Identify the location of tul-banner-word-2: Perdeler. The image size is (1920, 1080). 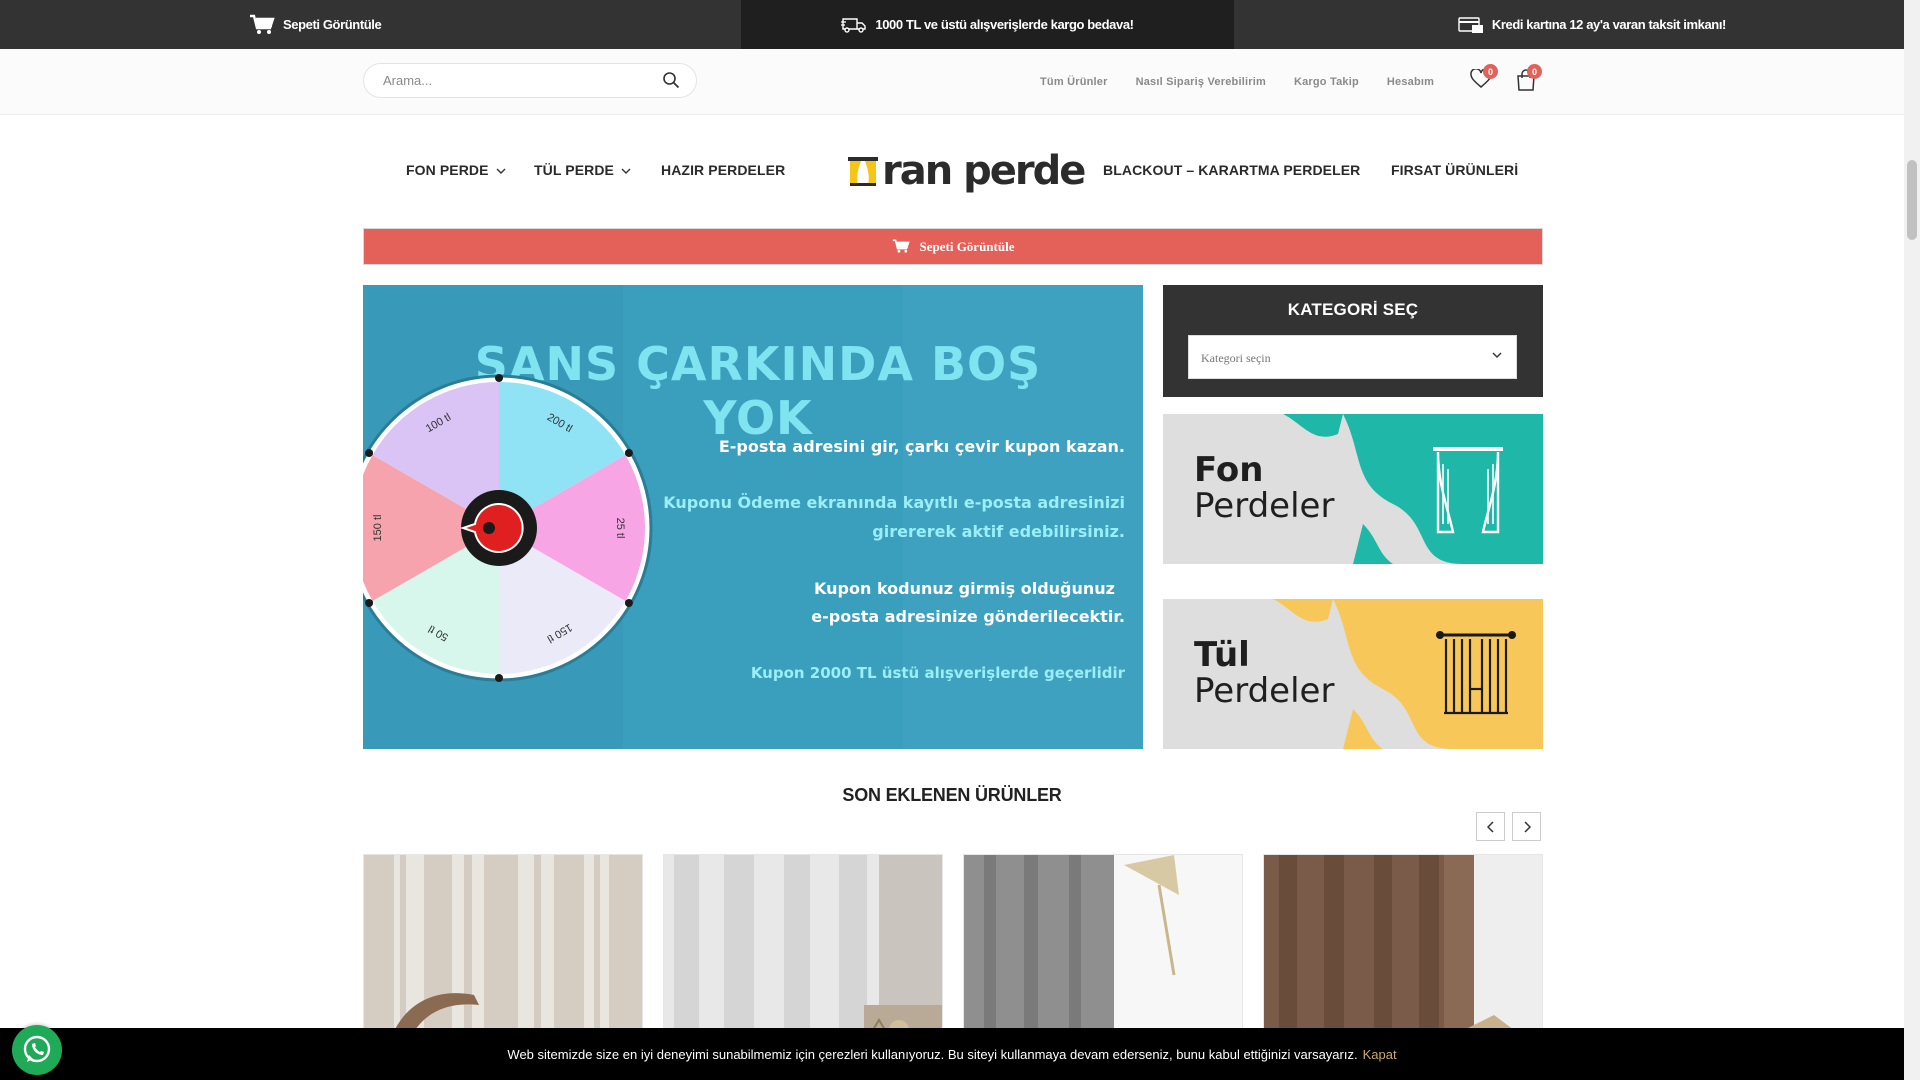
(1264, 691).